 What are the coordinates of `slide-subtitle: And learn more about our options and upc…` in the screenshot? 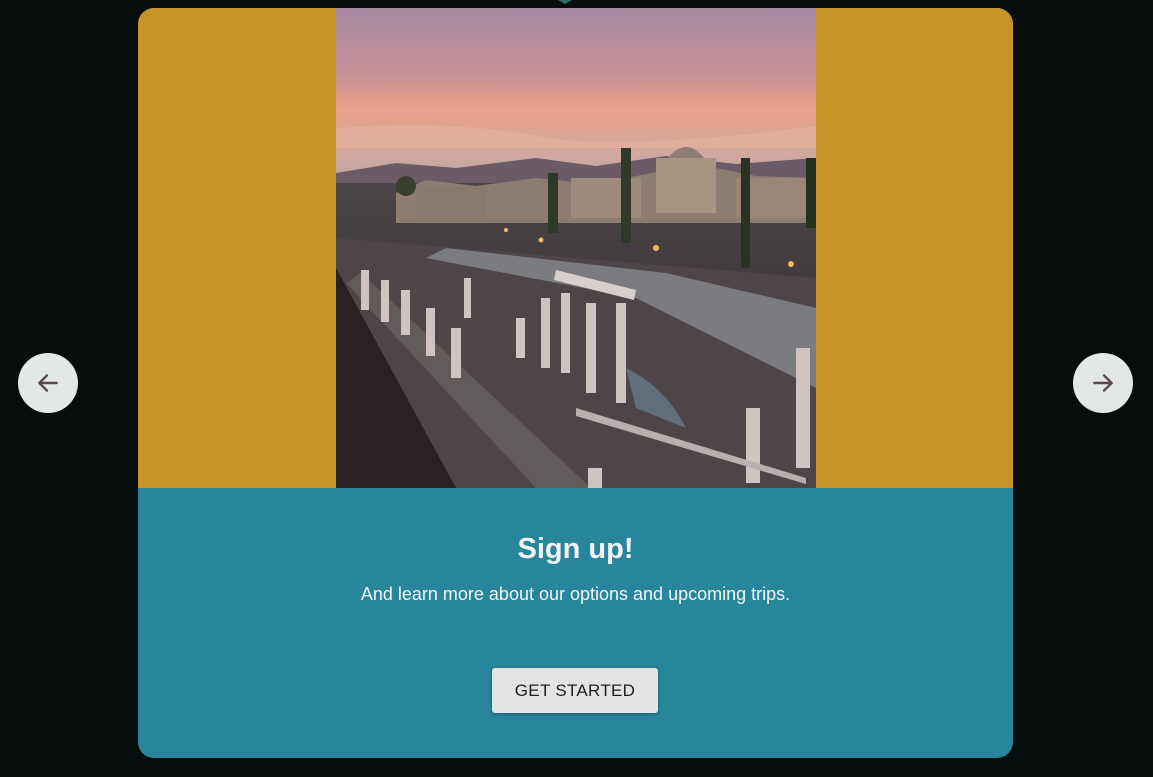 It's located at (575, 594).